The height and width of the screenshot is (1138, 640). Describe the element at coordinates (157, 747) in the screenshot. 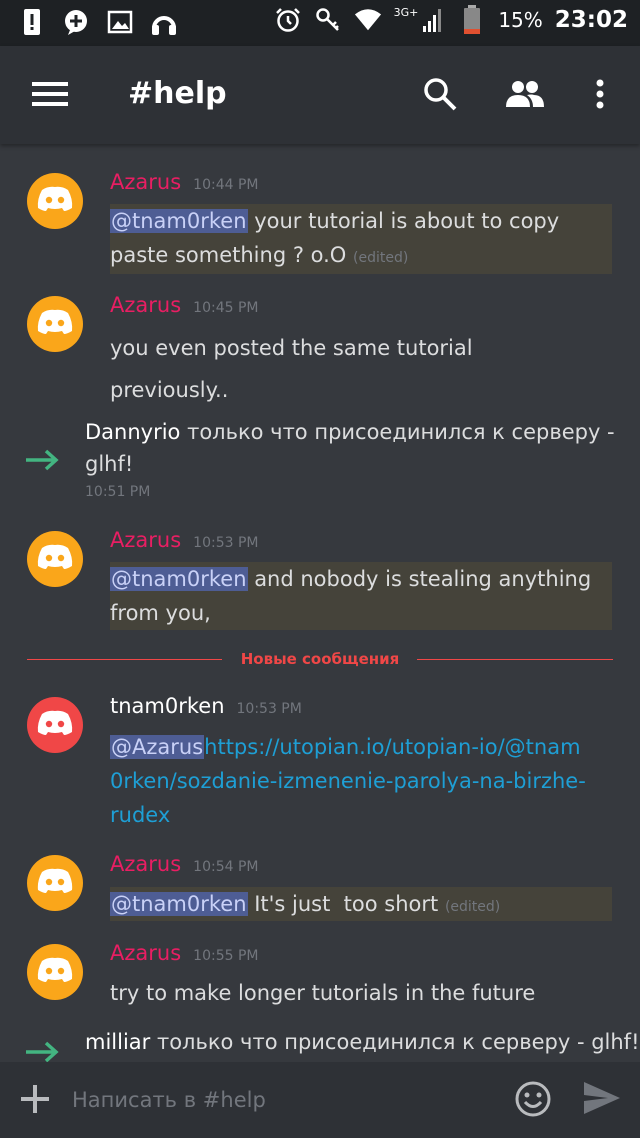

I see `user-mention: @Azarus` at that location.